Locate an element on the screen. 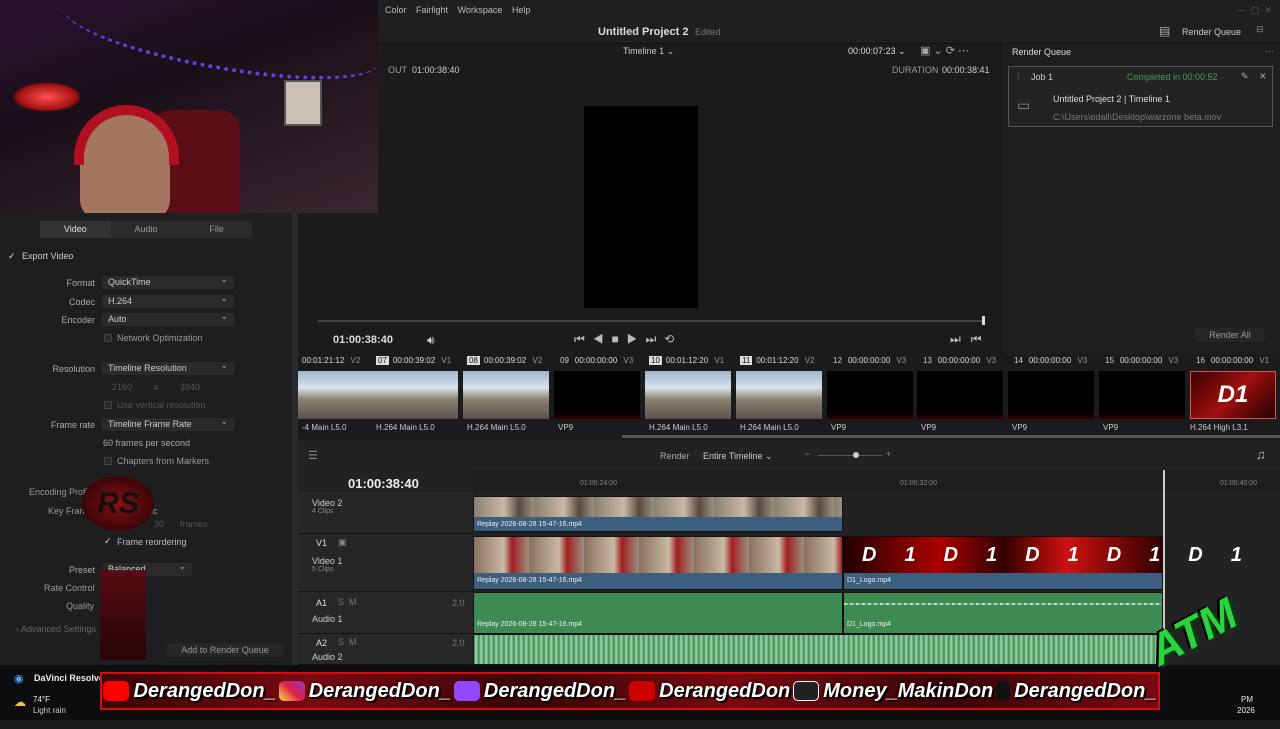 This screenshot has width=1280, height=729. tiktok-icon is located at coordinates (1003, 691).